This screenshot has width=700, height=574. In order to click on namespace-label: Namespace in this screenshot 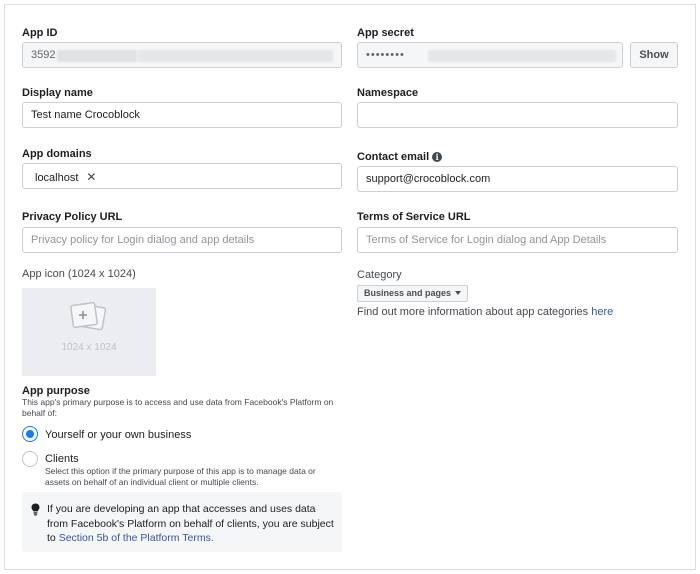, I will do `click(388, 93)`.